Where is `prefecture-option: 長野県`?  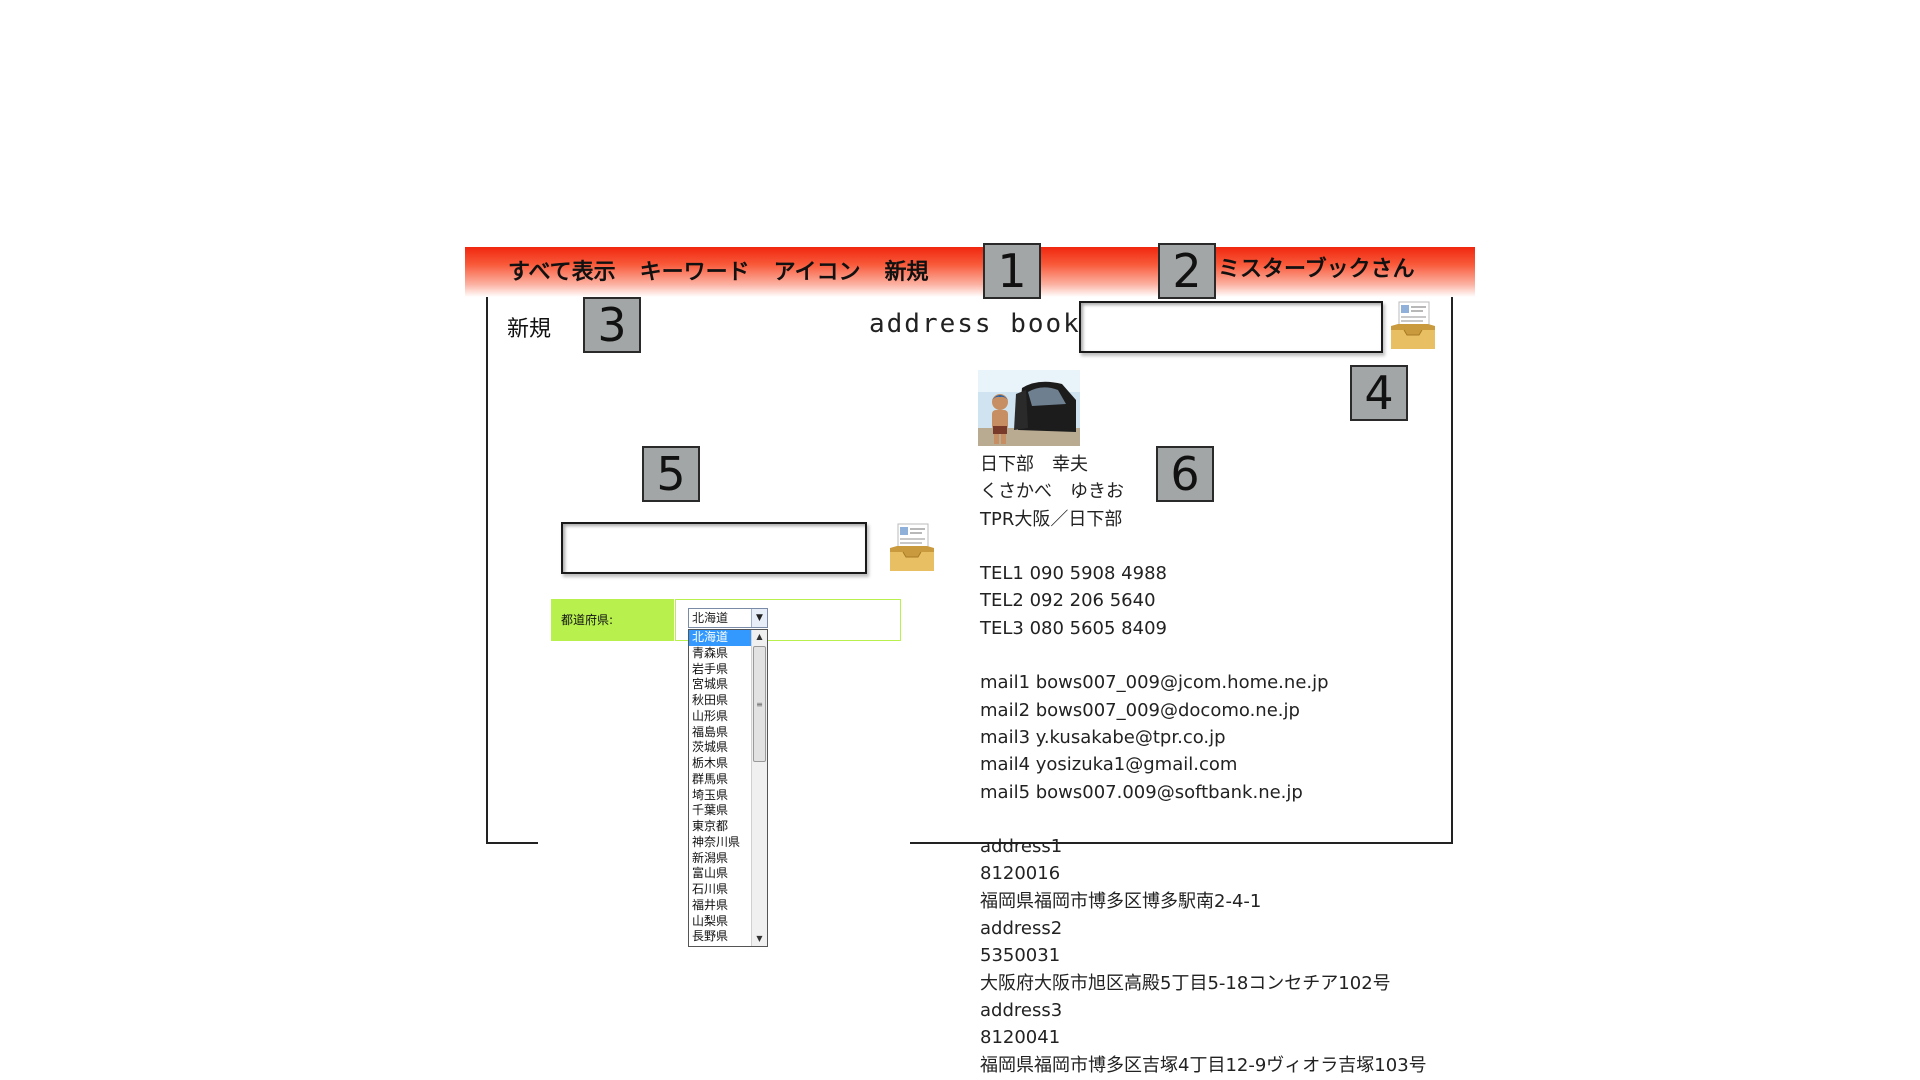 prefecture-option: 長野県 is located at coordinates (720, 937).